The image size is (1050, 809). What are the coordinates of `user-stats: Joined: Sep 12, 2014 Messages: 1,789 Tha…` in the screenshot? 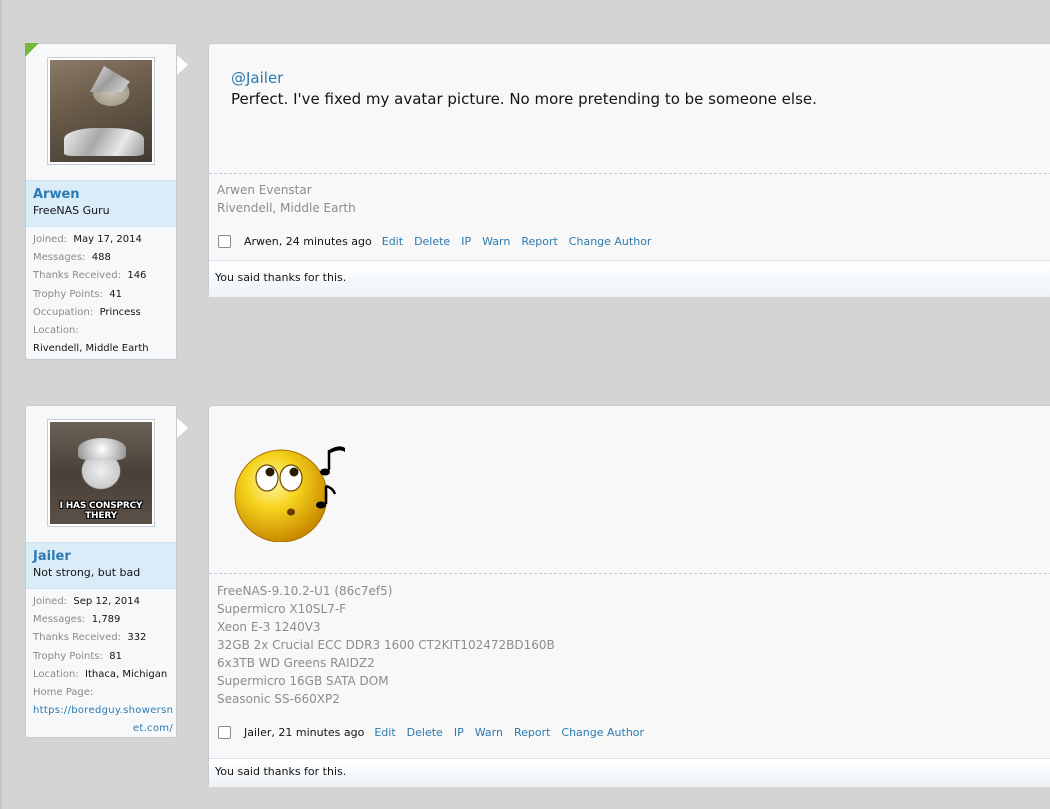 It's located at (103, 666).